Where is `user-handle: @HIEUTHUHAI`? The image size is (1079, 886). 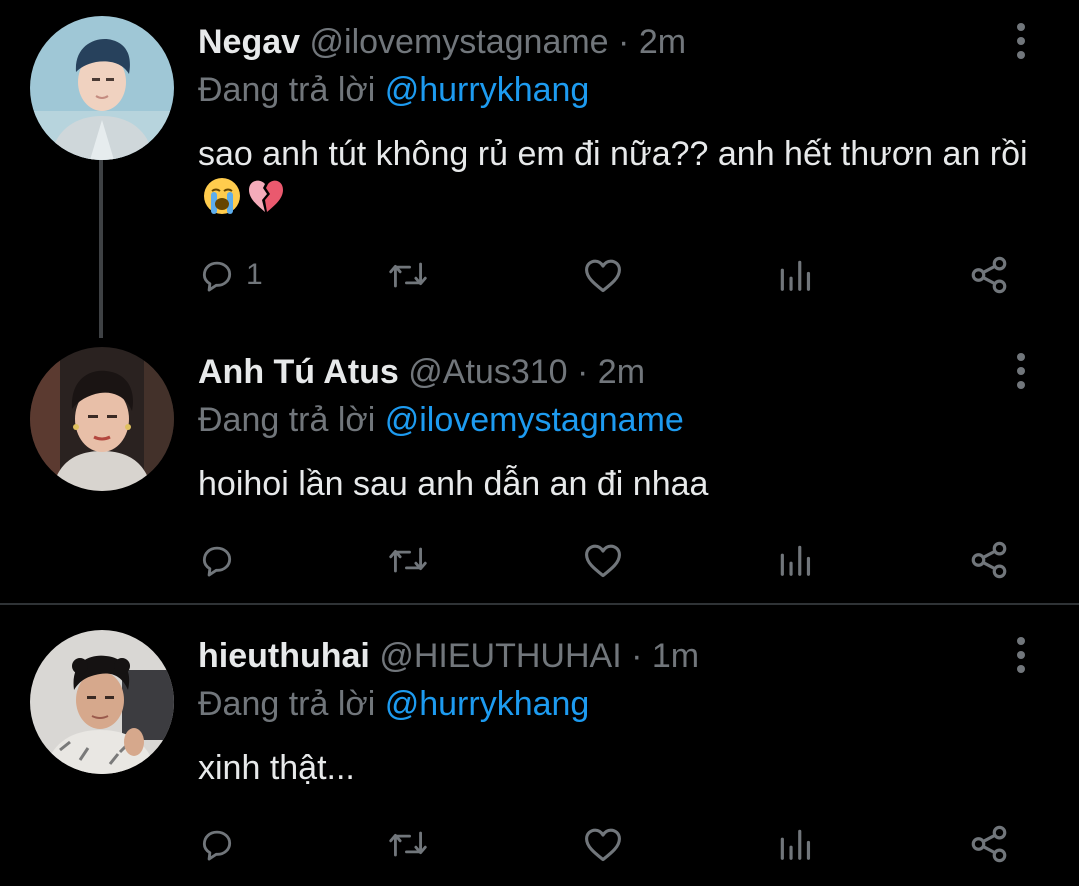 user-handle: @HIEUTHUHAI is located at coordinates (500, 656).